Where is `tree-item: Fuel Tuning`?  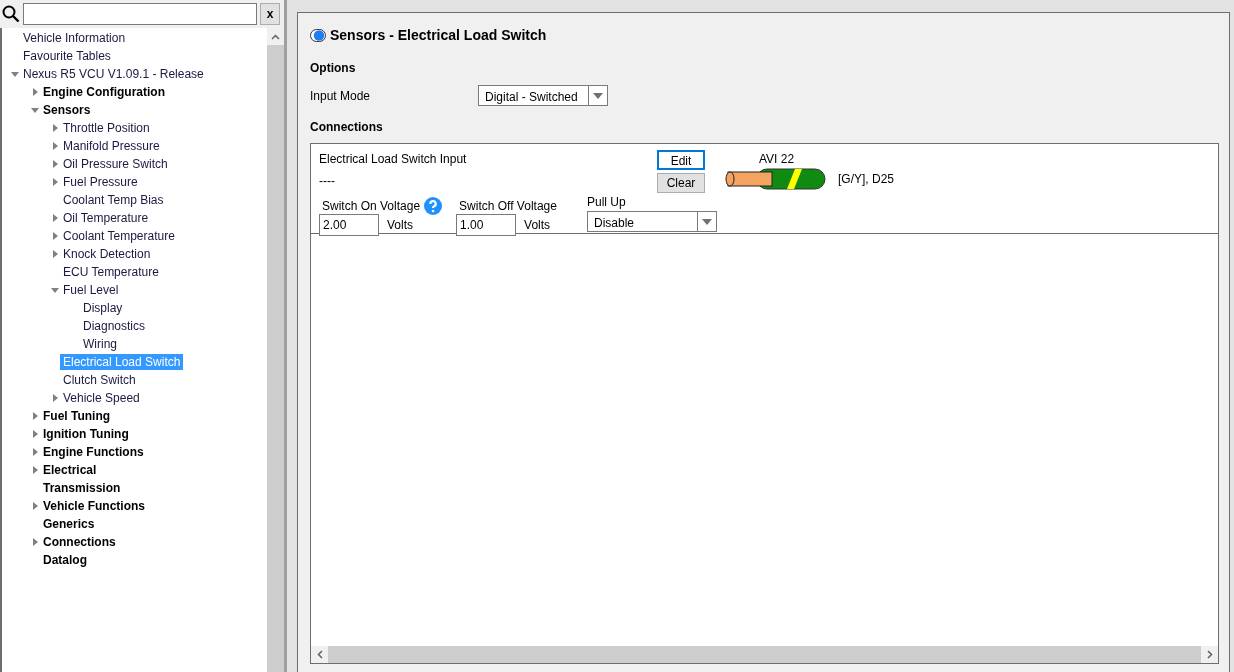
tree-item: Fuel Tuning is located at coordinates (77, 416).